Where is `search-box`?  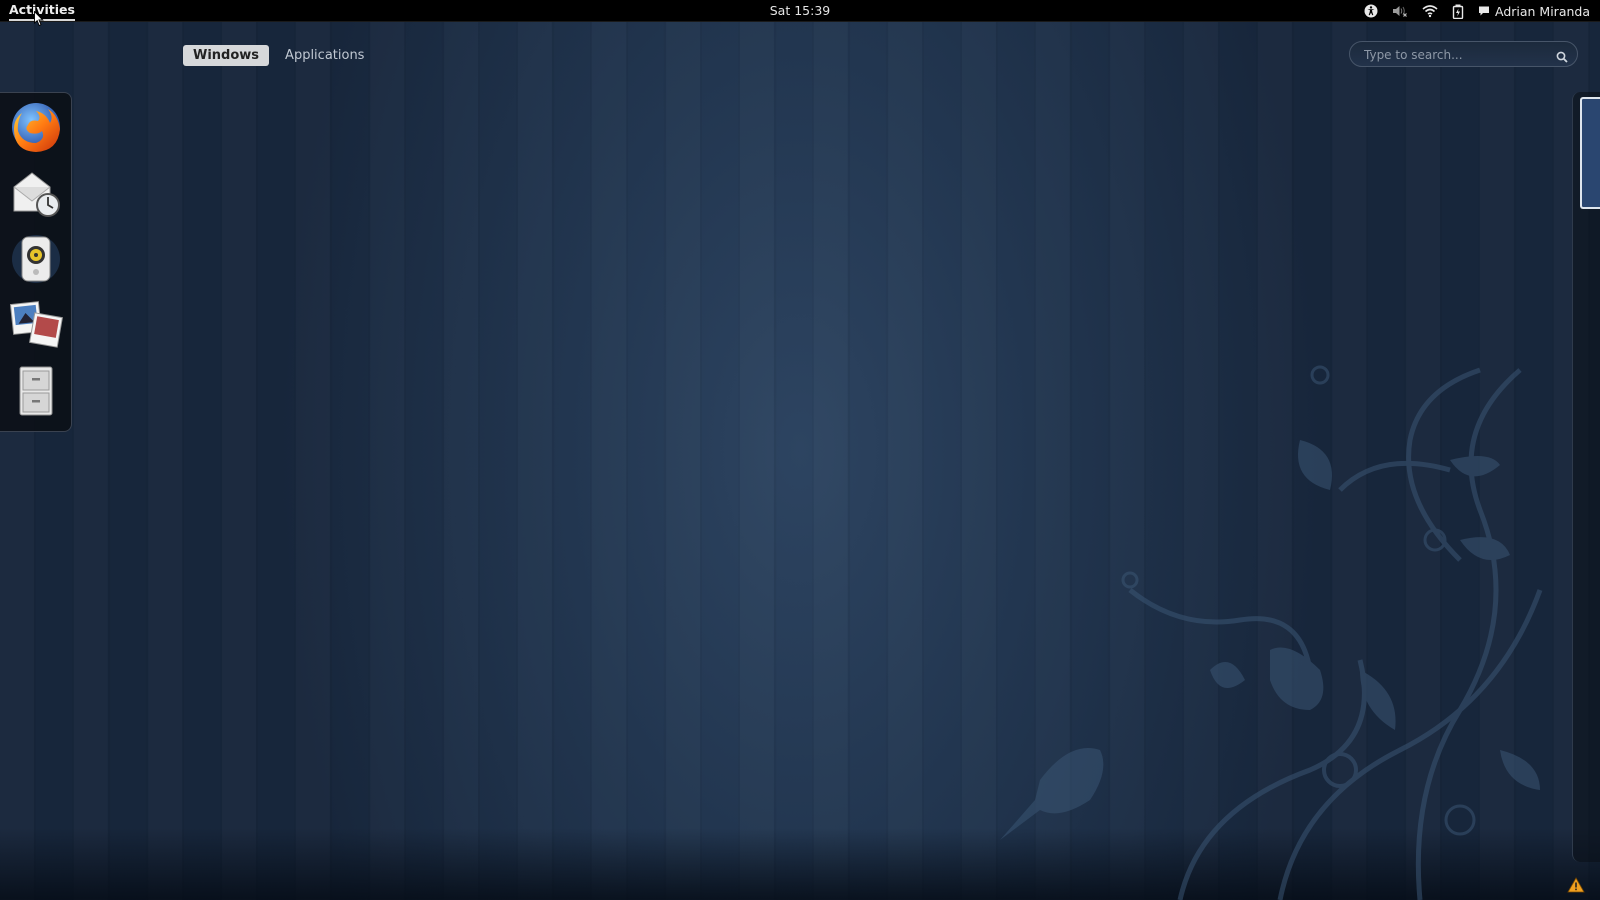
search-box is located at coordinates (1463, 54).